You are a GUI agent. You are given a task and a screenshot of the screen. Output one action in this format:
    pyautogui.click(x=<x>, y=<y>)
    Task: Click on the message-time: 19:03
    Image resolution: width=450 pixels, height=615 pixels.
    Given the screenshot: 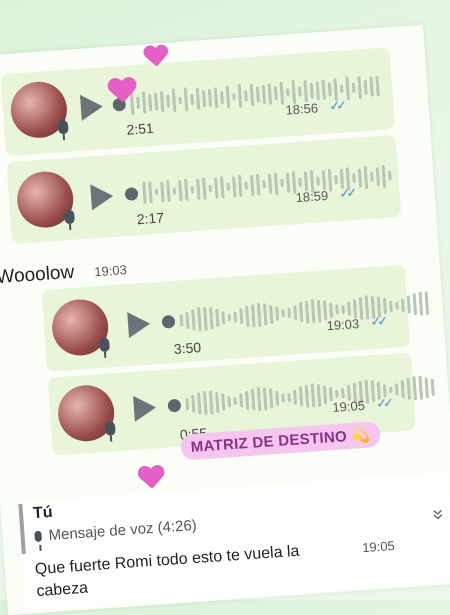 What is the action you would take?
    pyautogui.click(x=343, y=325)
    